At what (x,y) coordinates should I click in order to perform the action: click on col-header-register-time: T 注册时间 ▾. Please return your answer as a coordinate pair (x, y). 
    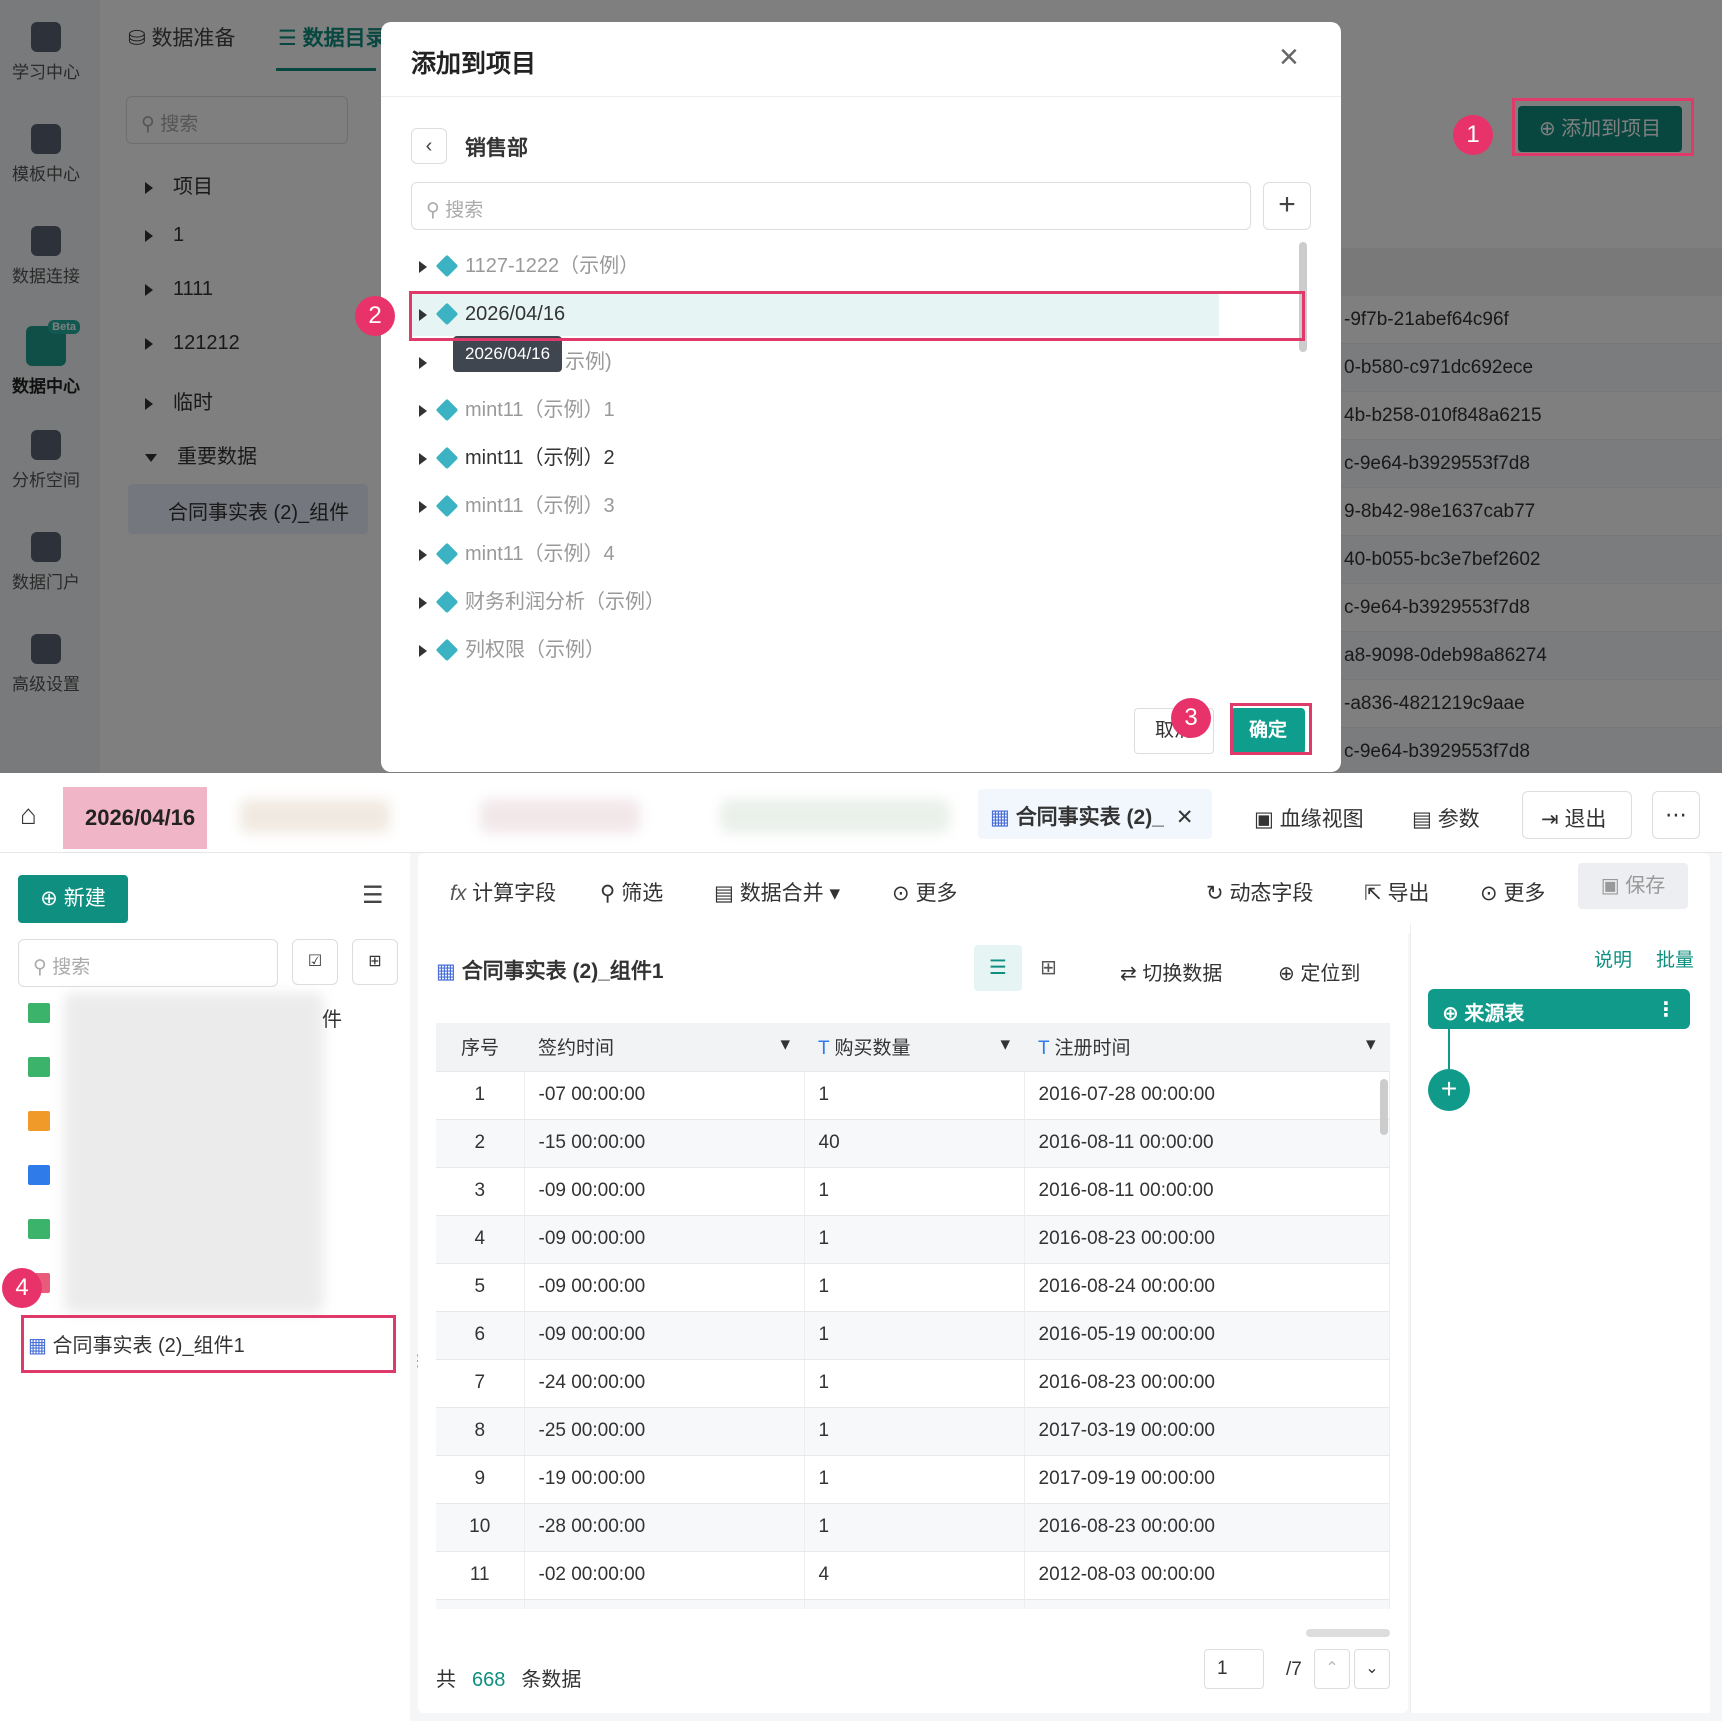
    Looking at the image, I should click on (1207, 1047).